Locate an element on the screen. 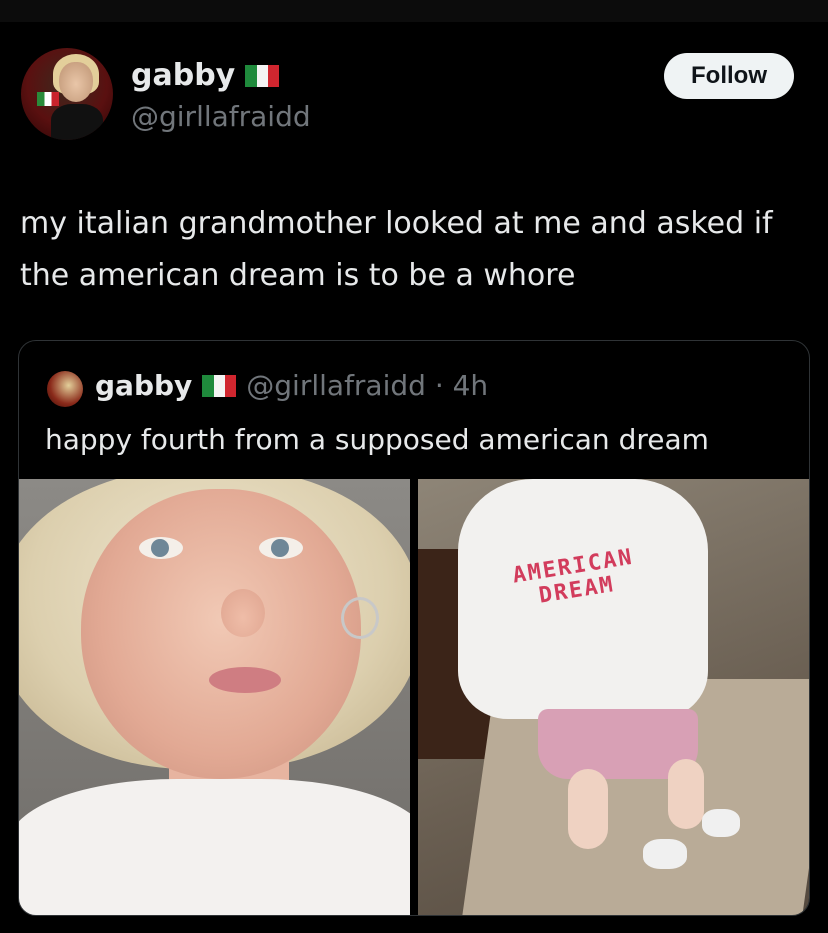 The image size is (828, 933). photo-eye-left is located at coordinates (161, 548).